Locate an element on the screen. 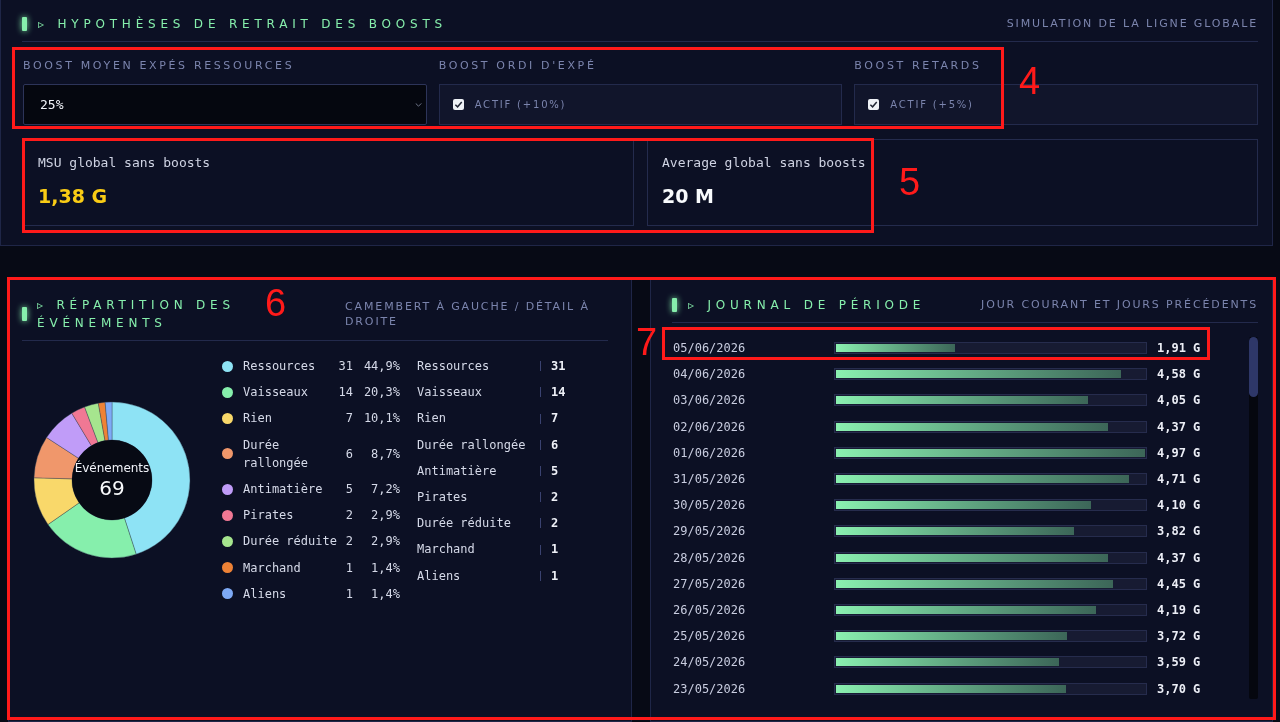  detail-name: Antimatière is located at coordinates (457, 471).